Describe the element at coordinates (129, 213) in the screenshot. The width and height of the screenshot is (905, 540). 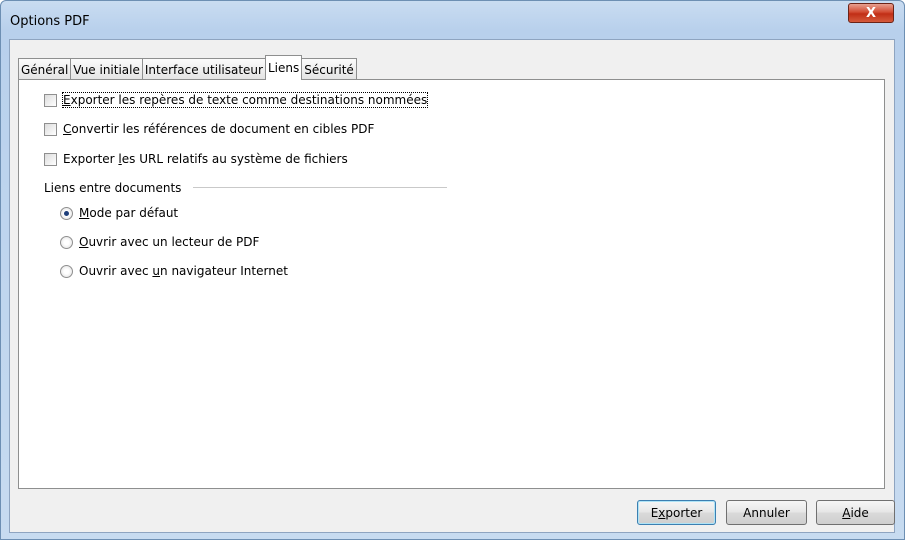
I see `radio-label: Mode par défaut` at that location.